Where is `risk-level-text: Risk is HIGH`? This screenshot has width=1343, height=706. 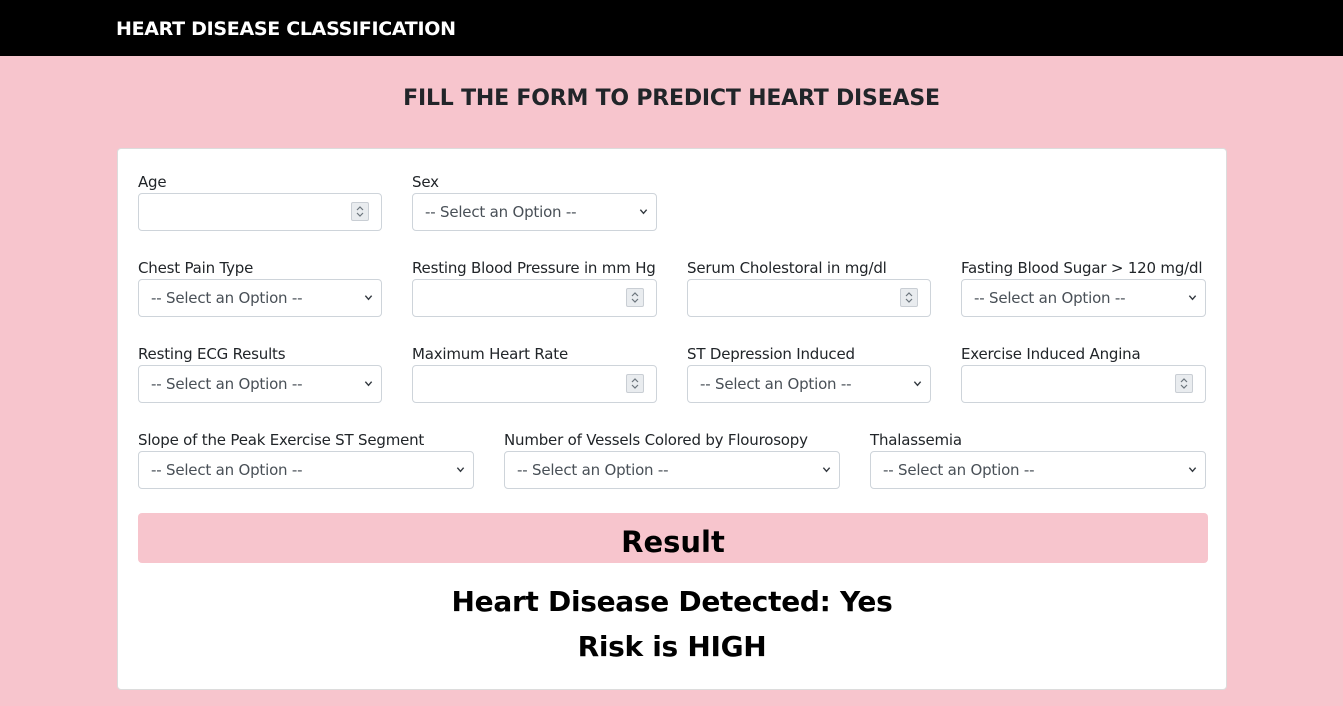
risk-level-text: Risk is HIGH is located at coordinates (672, 646).